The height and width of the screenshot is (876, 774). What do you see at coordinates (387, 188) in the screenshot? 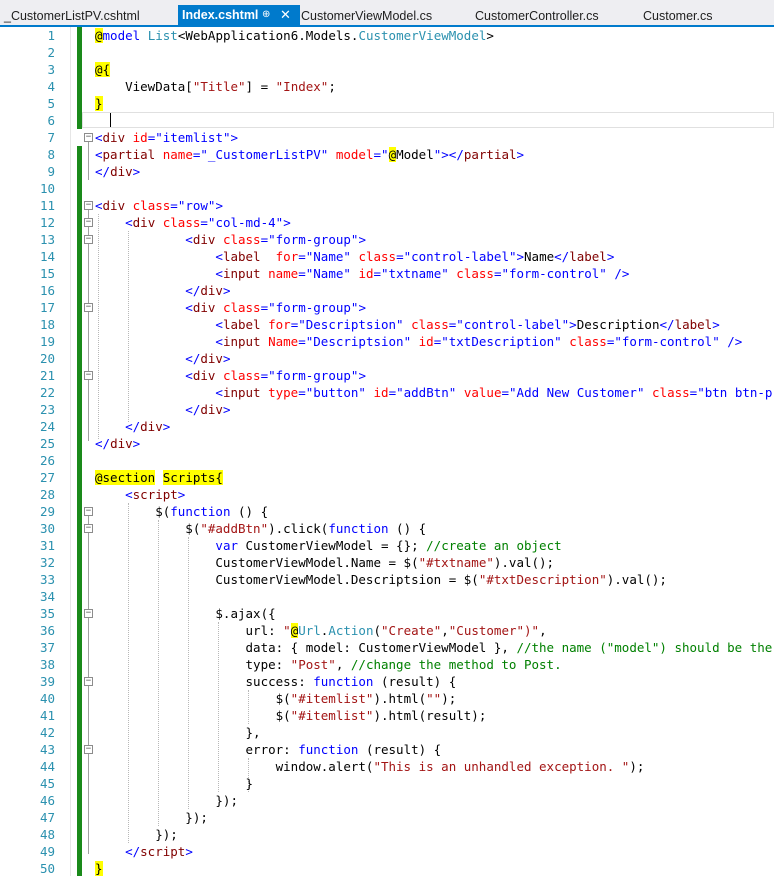
I see `code-line: 10` at bounding box center [387, 188].